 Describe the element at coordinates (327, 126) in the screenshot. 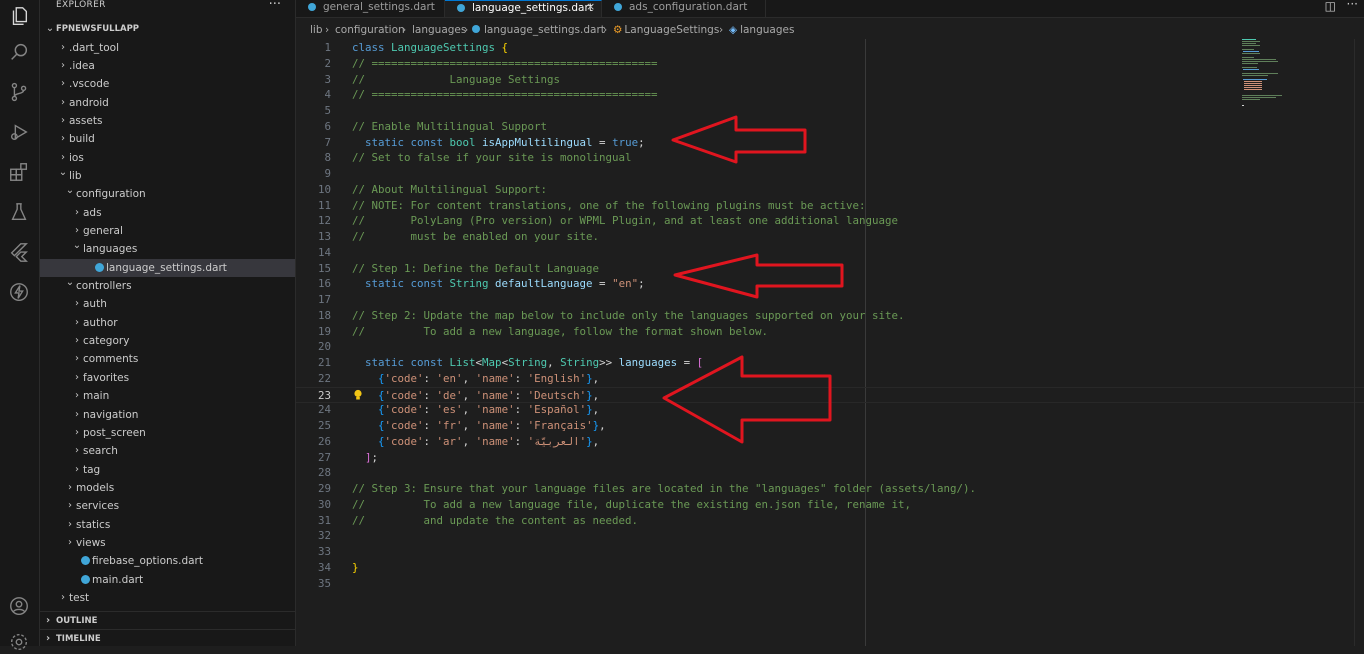

I see `line-number: 6` at that location.